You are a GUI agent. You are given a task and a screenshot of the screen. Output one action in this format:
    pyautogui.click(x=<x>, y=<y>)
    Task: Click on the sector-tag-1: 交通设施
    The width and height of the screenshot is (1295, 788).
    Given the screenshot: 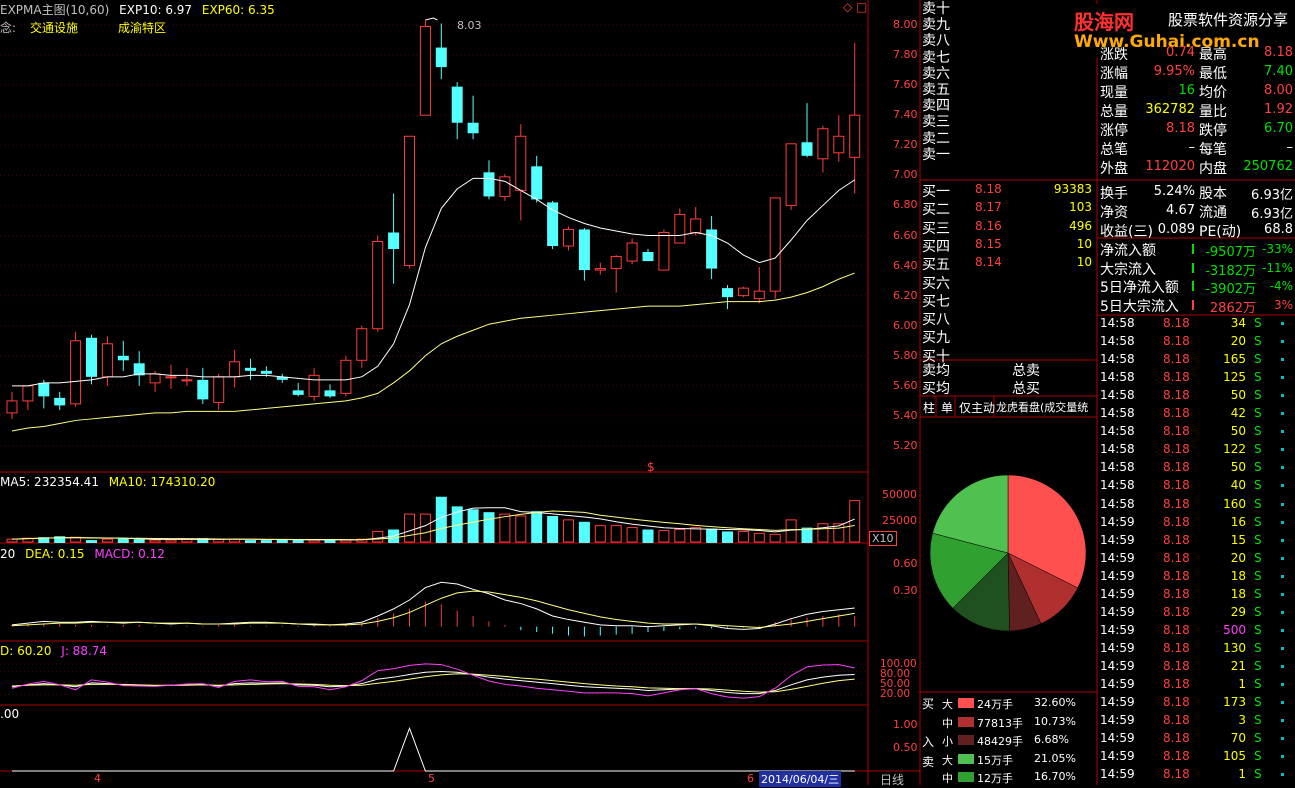 What is the action you would take?
    pyautogui.click(x=54, y=27)
    